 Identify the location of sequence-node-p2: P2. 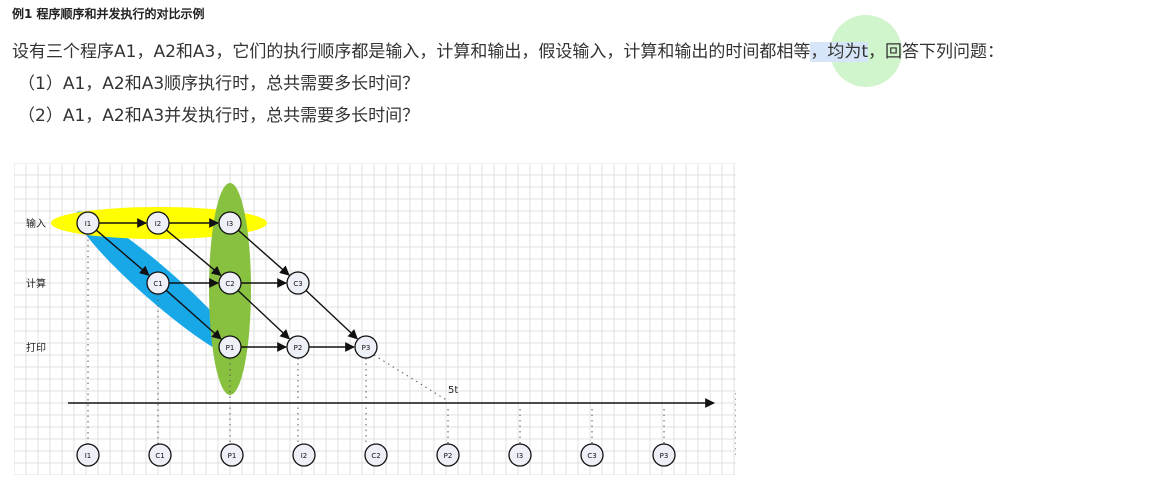
(448, 455).